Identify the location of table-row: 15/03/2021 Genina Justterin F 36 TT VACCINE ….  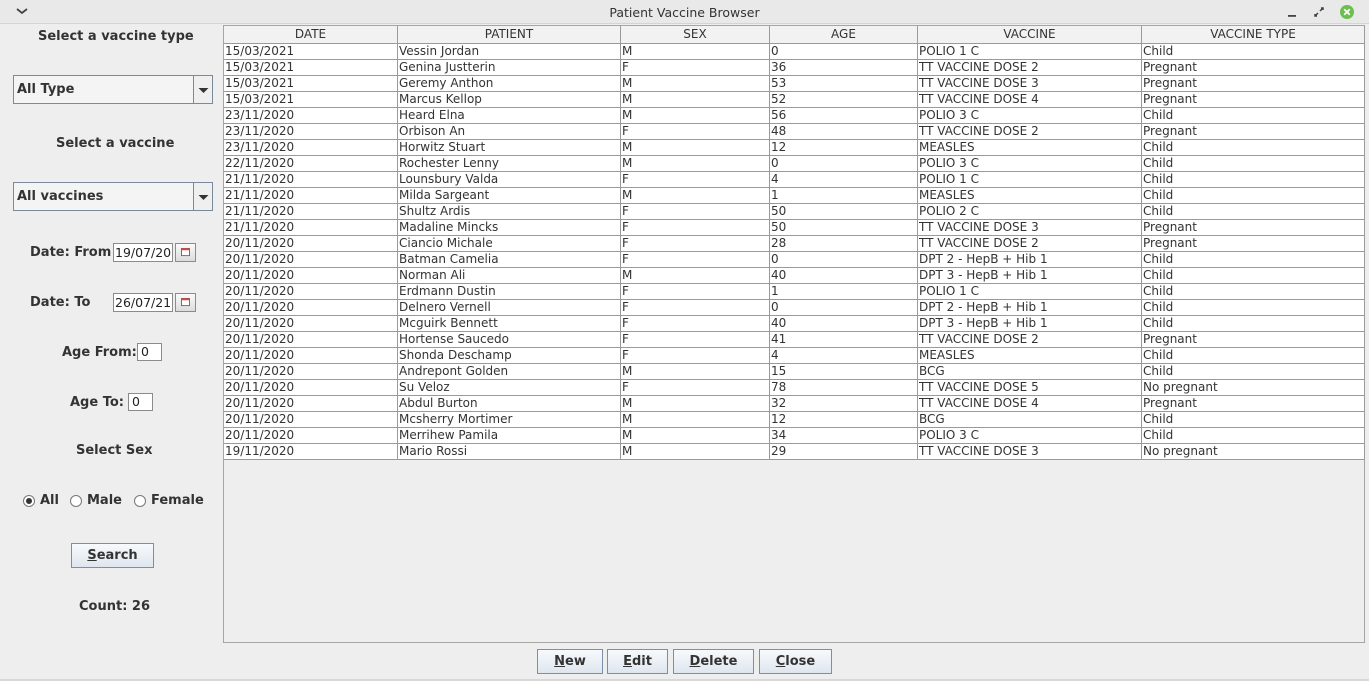
(794, 68).